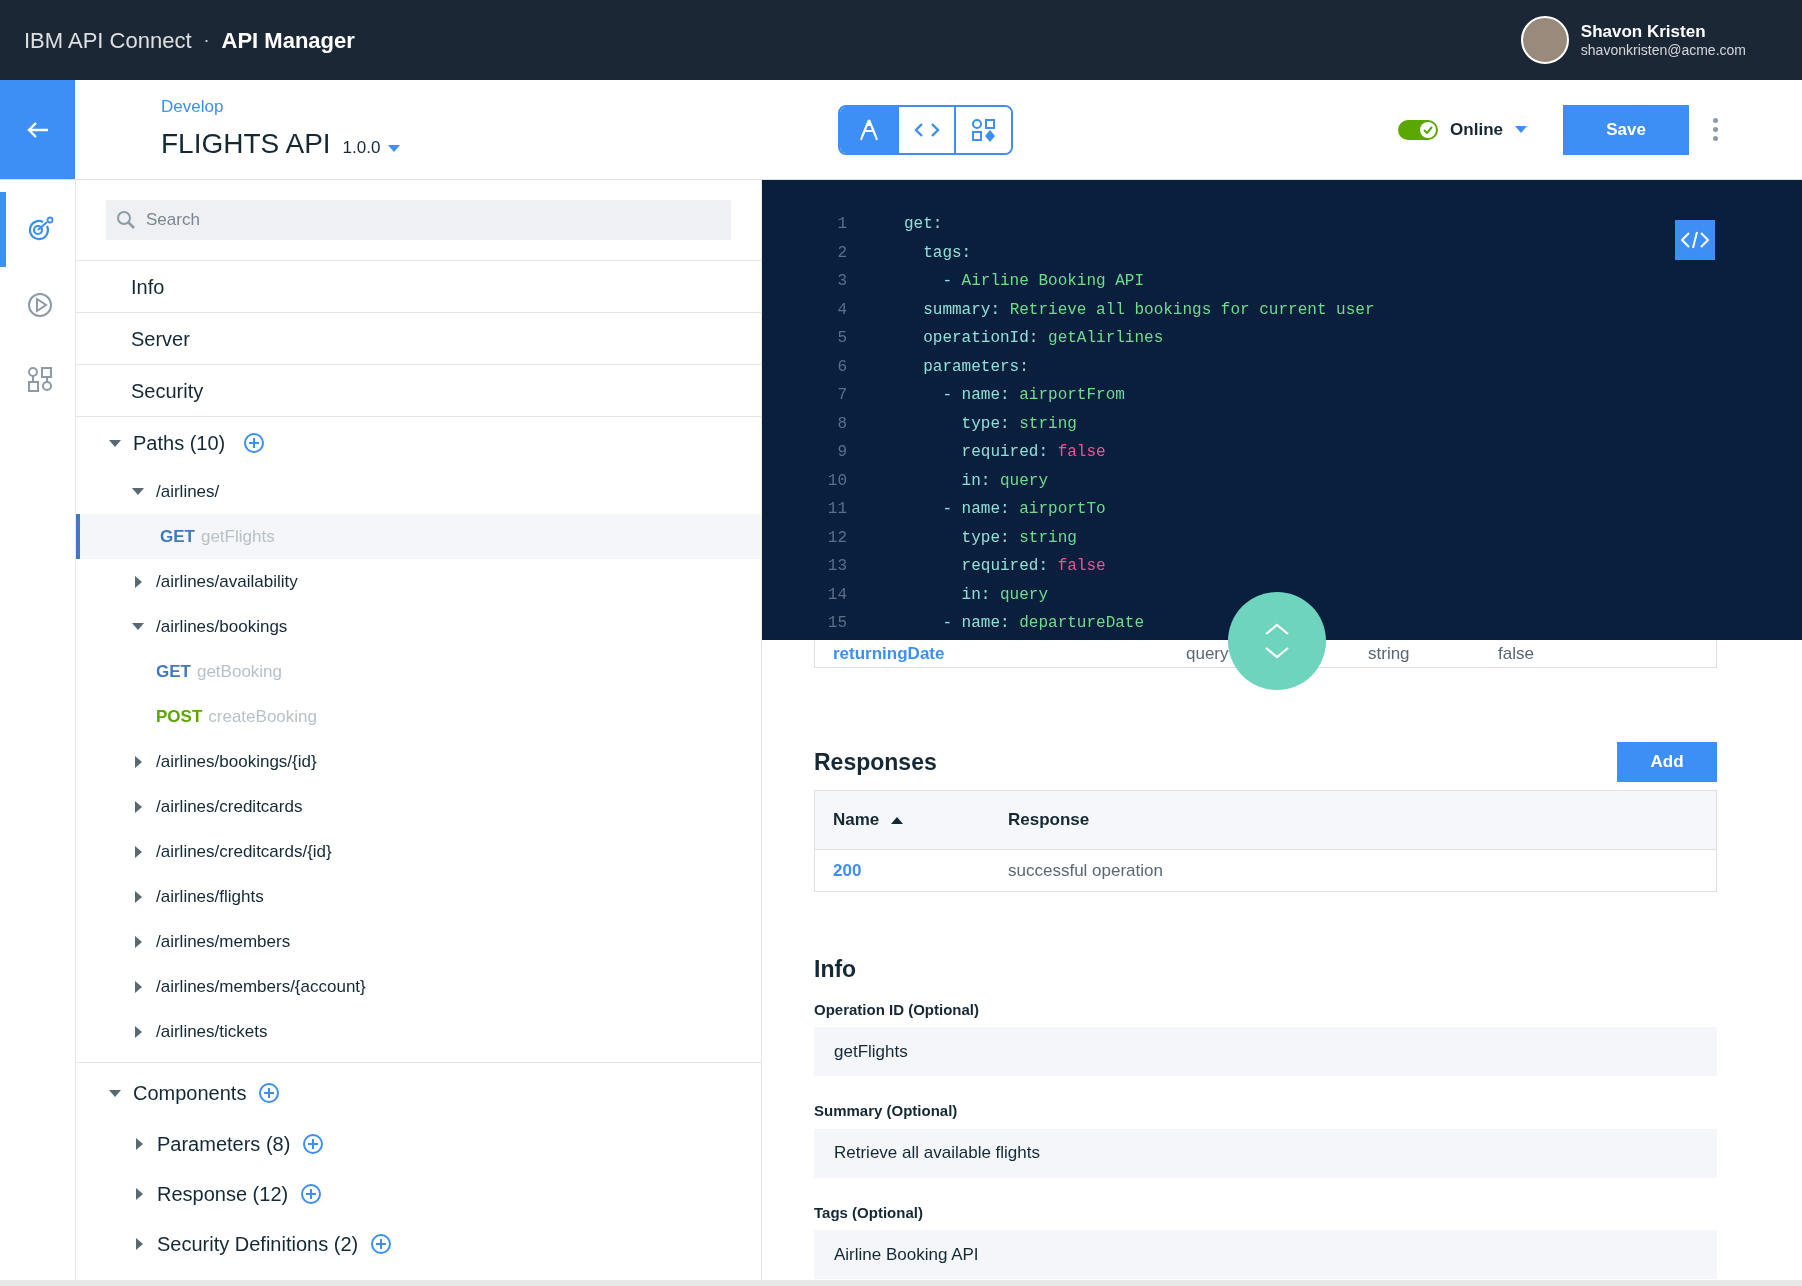 This screenshot has height=1286, width=1802. I want to click on line-number: 14, so click(836, 595).